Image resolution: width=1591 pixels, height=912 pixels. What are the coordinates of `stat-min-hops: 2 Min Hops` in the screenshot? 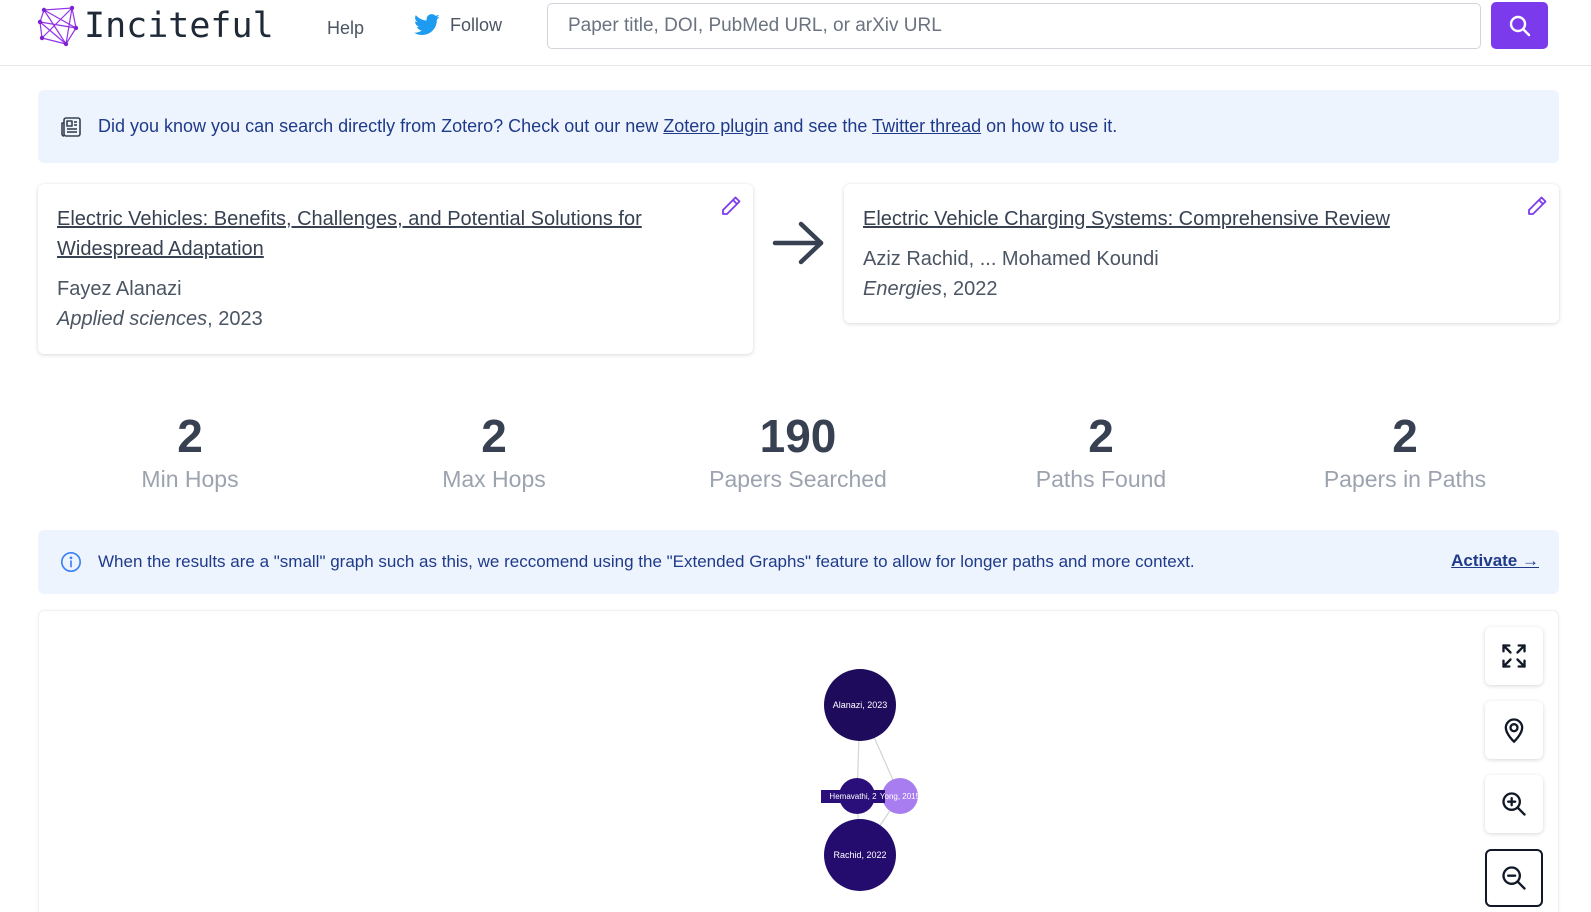 It's located at (190, 450).